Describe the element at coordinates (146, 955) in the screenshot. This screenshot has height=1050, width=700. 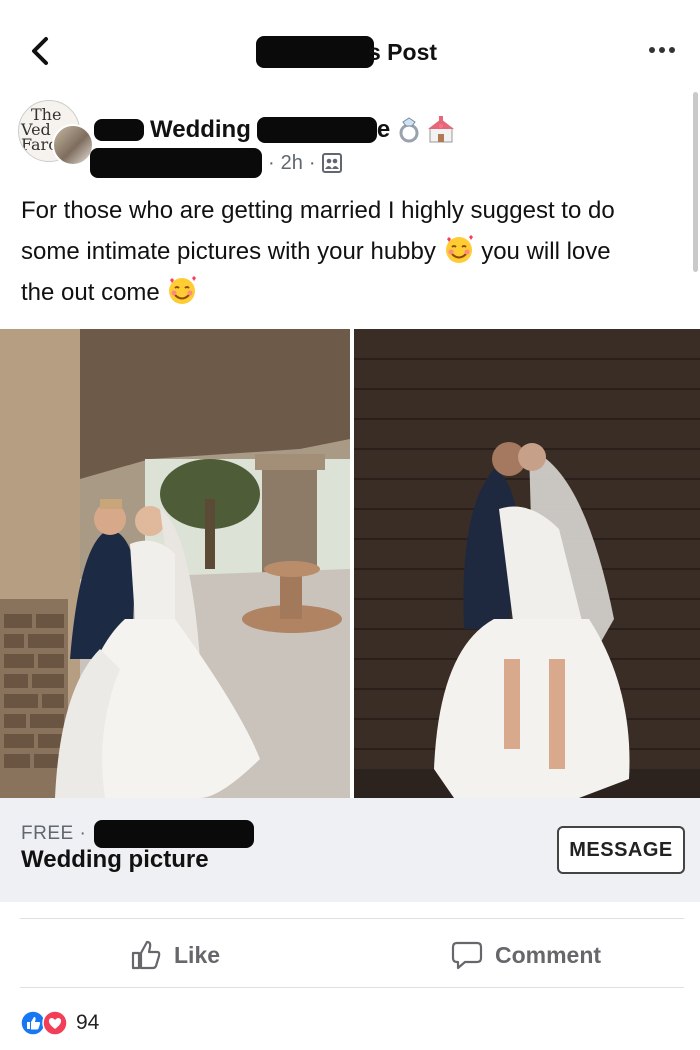
I see `thumbs-up-icon` at that location.